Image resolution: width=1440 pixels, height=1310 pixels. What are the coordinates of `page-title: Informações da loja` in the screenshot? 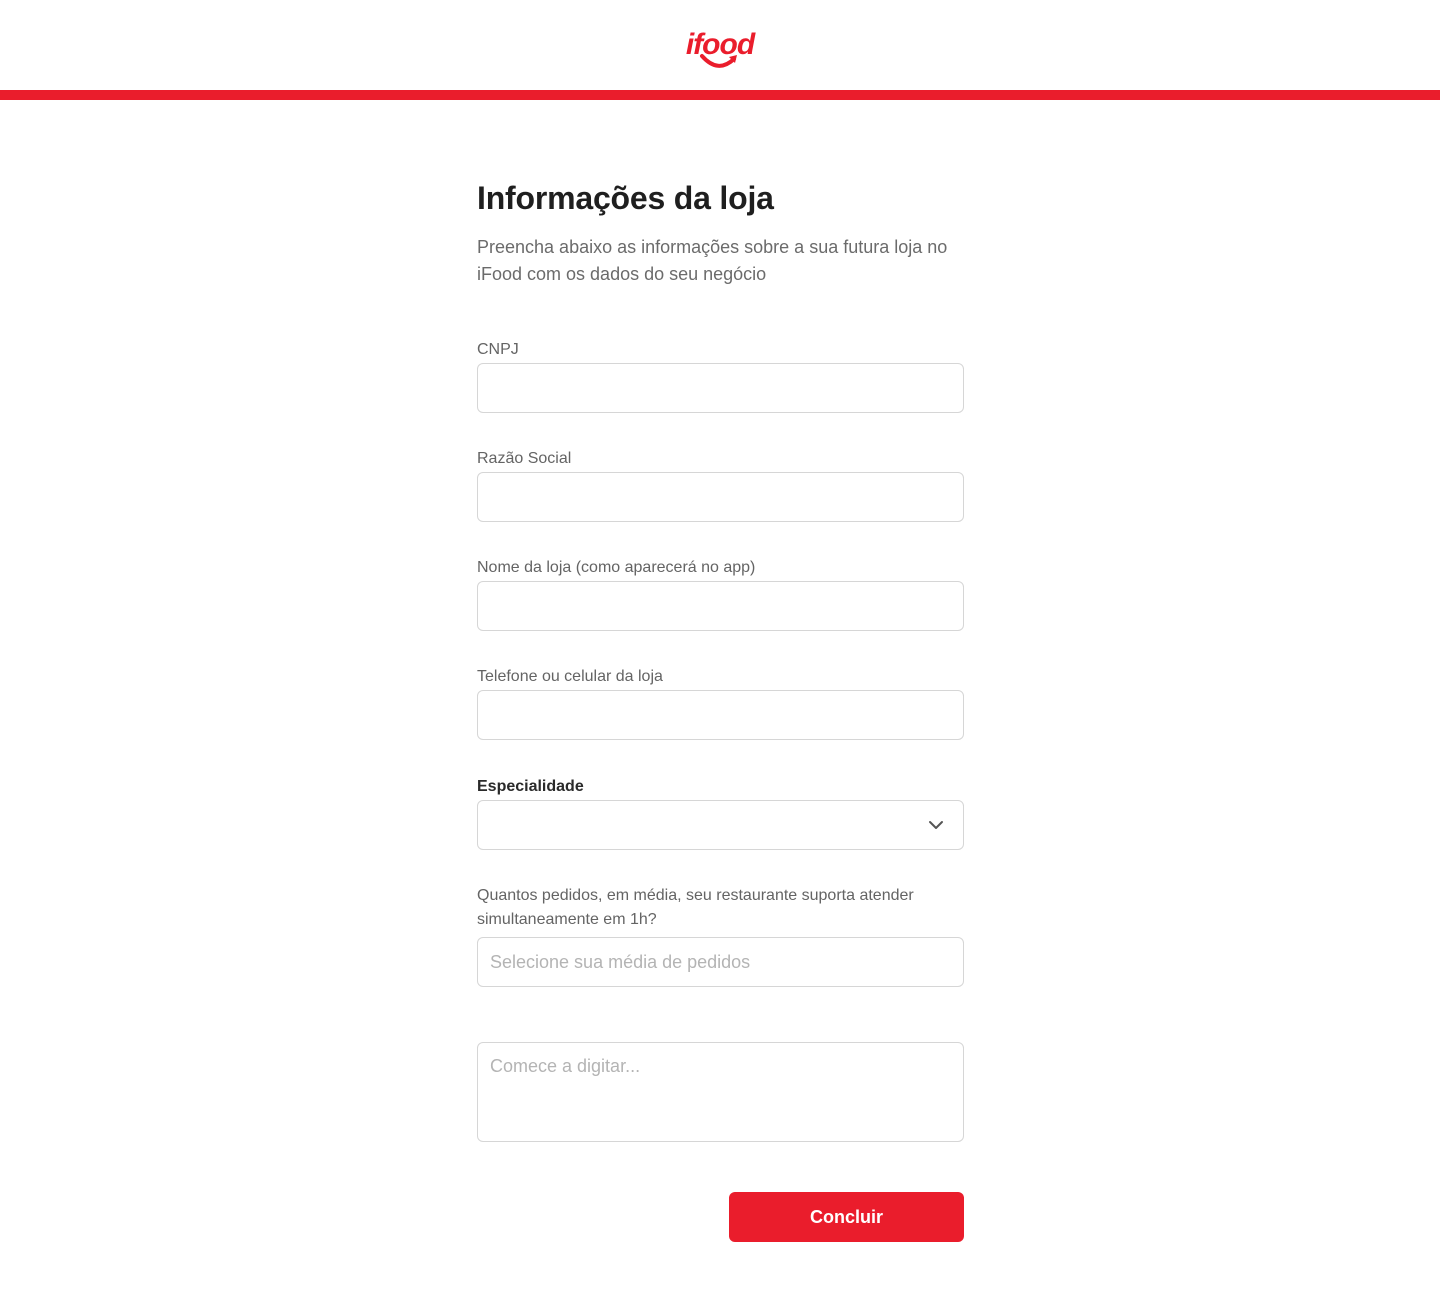 It's located at (625, 198).